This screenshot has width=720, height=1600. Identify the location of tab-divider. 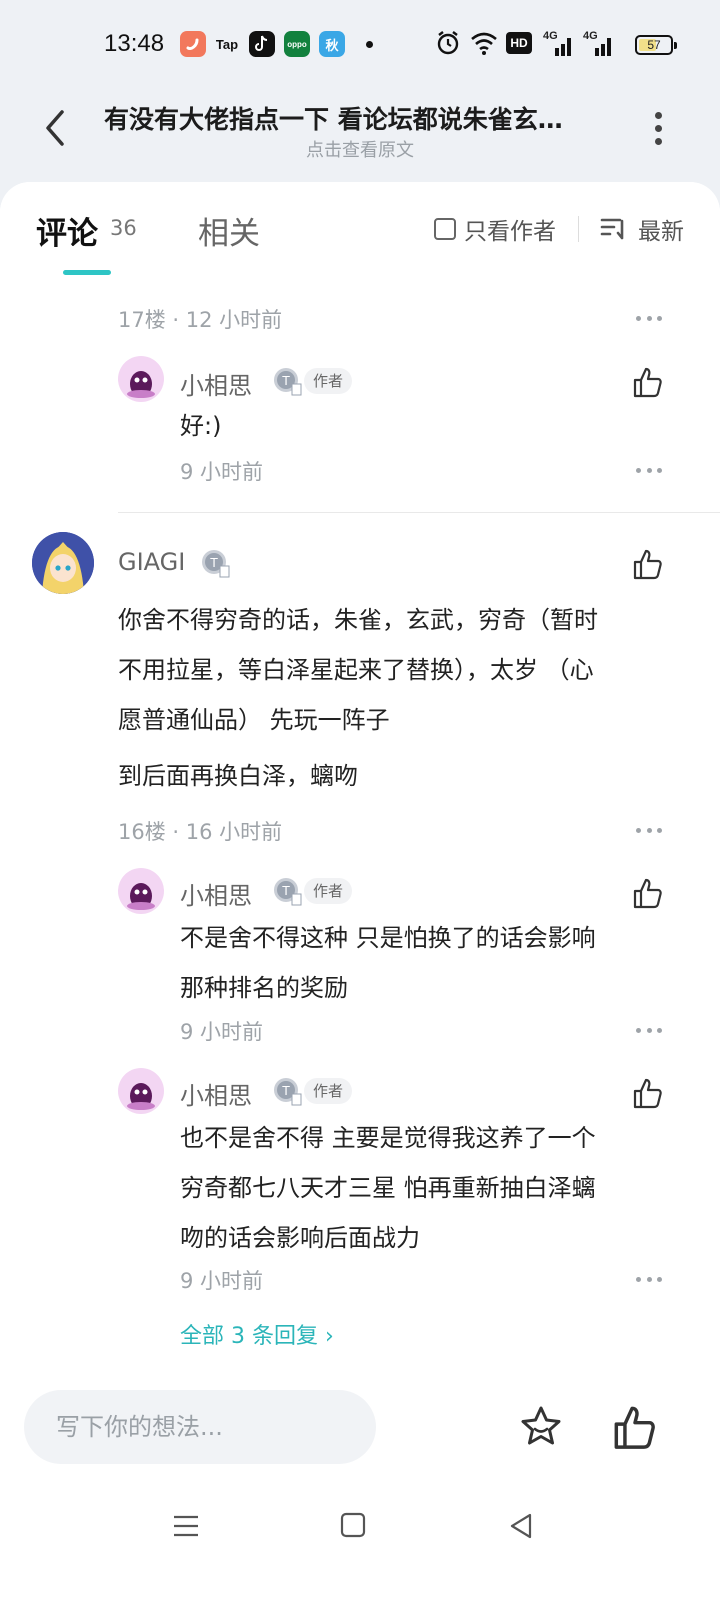
(578, 229).